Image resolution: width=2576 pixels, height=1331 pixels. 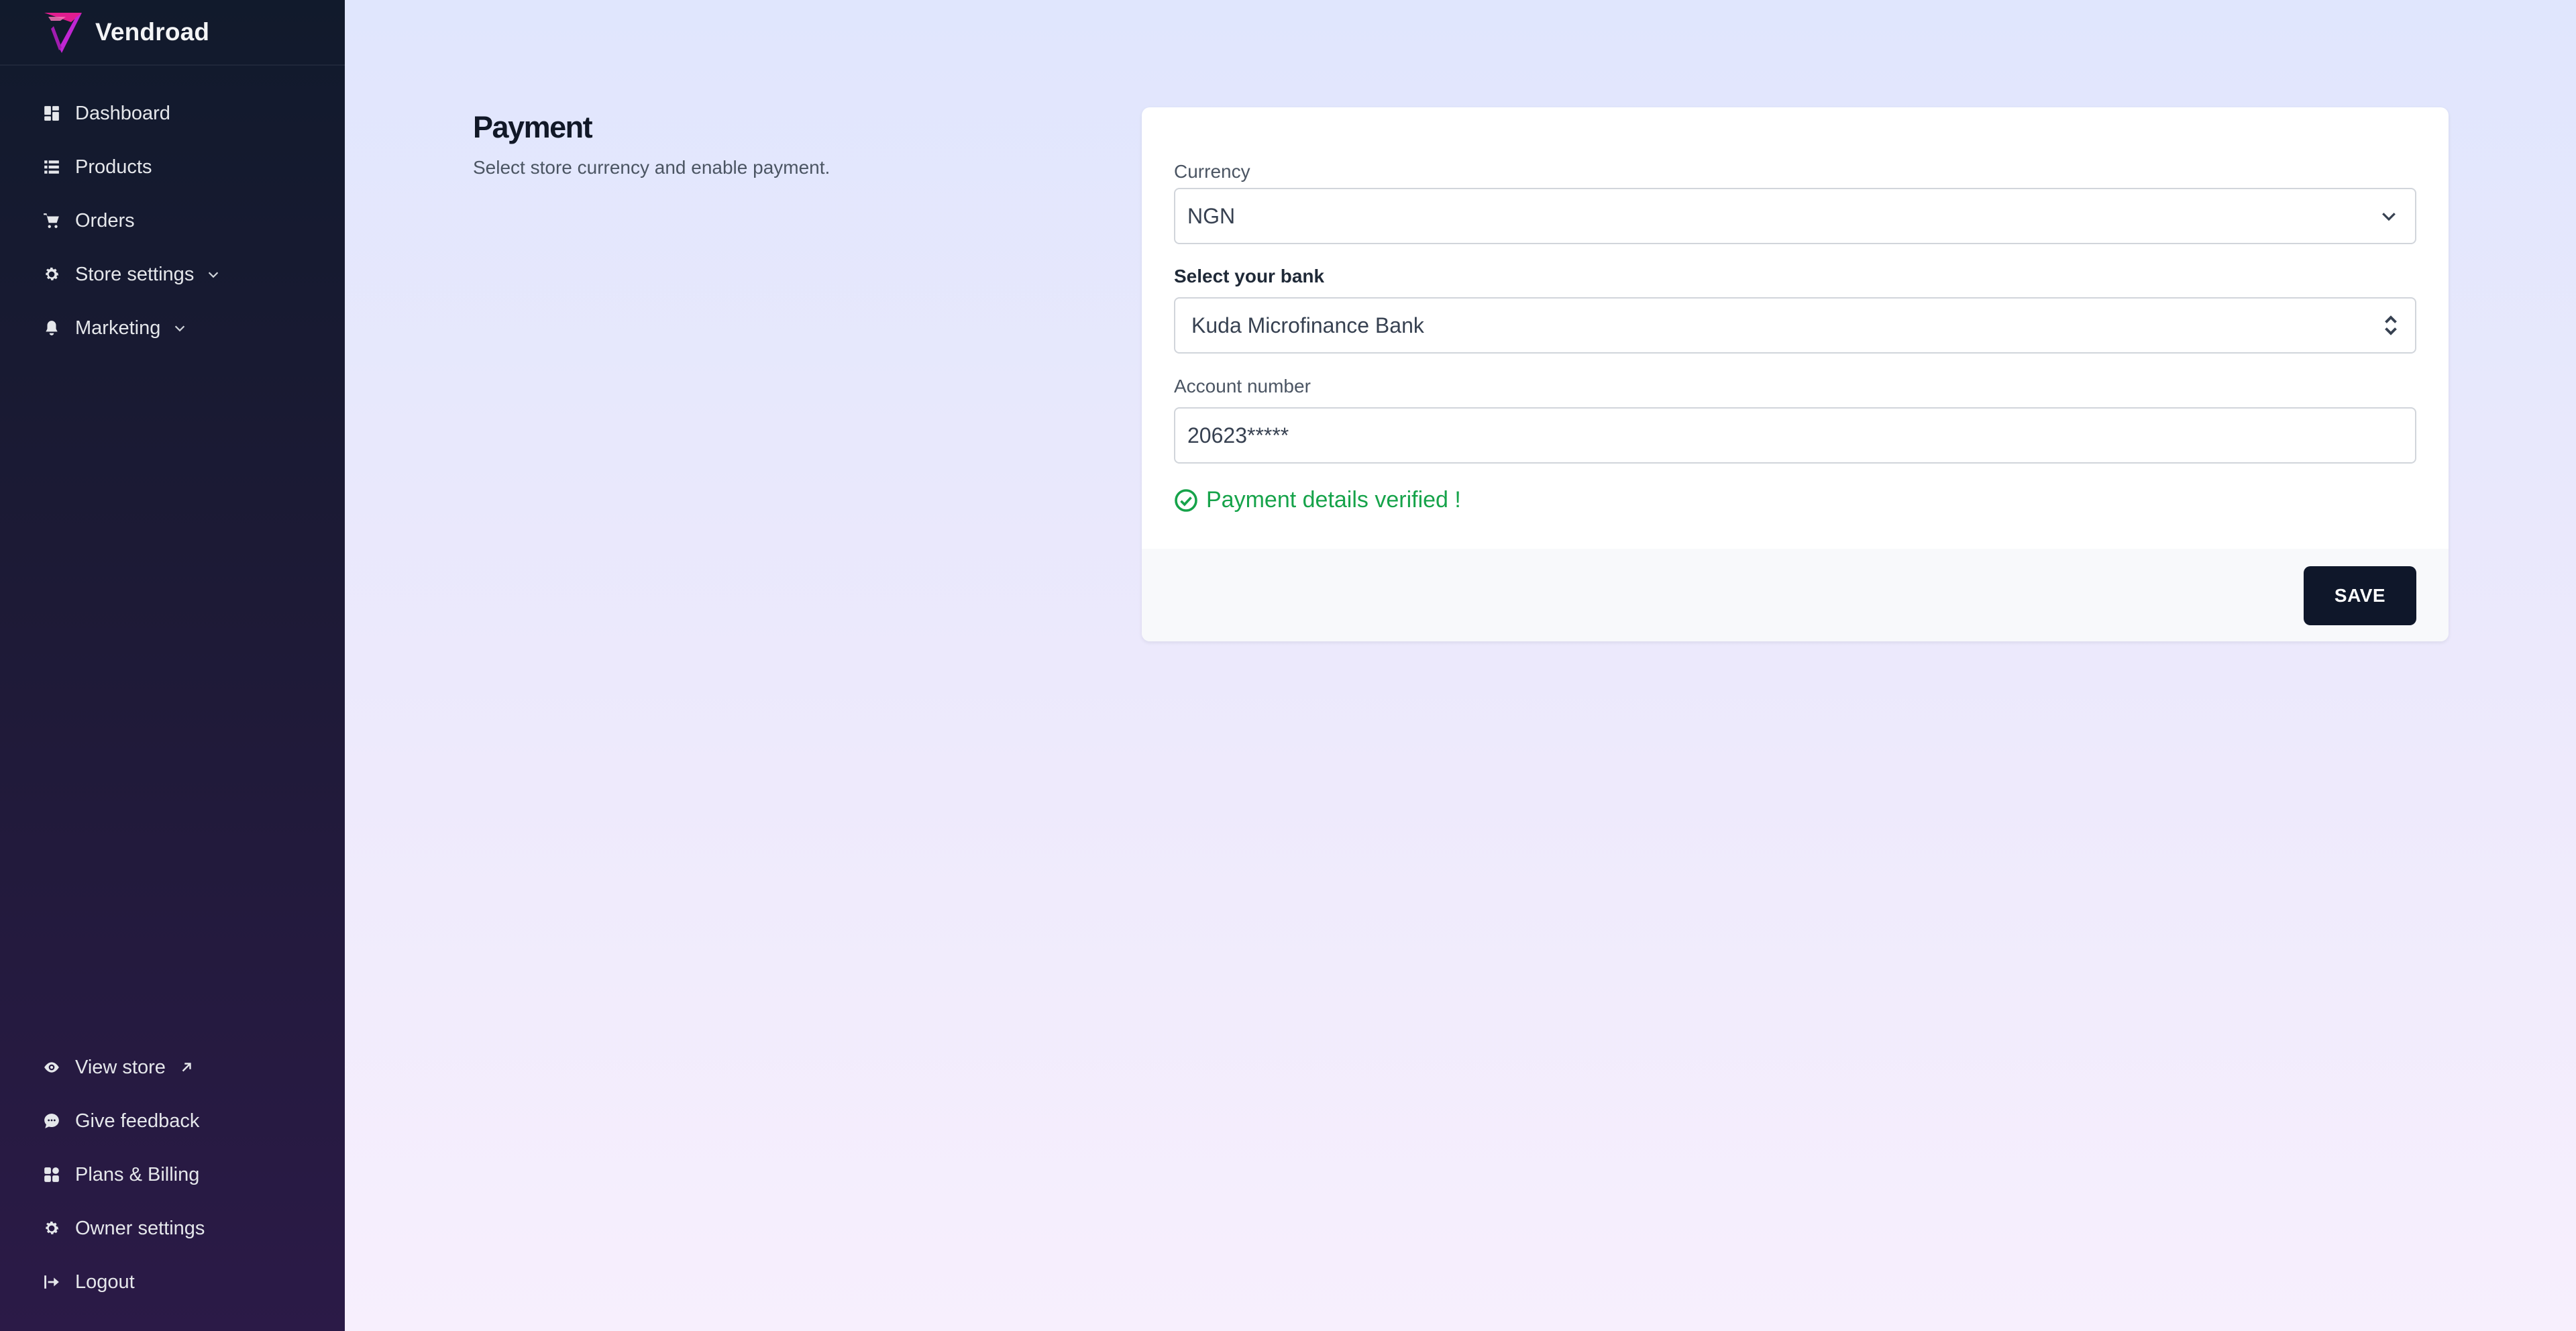 I want to click on eye-icon, so click(x=52, y=1067).